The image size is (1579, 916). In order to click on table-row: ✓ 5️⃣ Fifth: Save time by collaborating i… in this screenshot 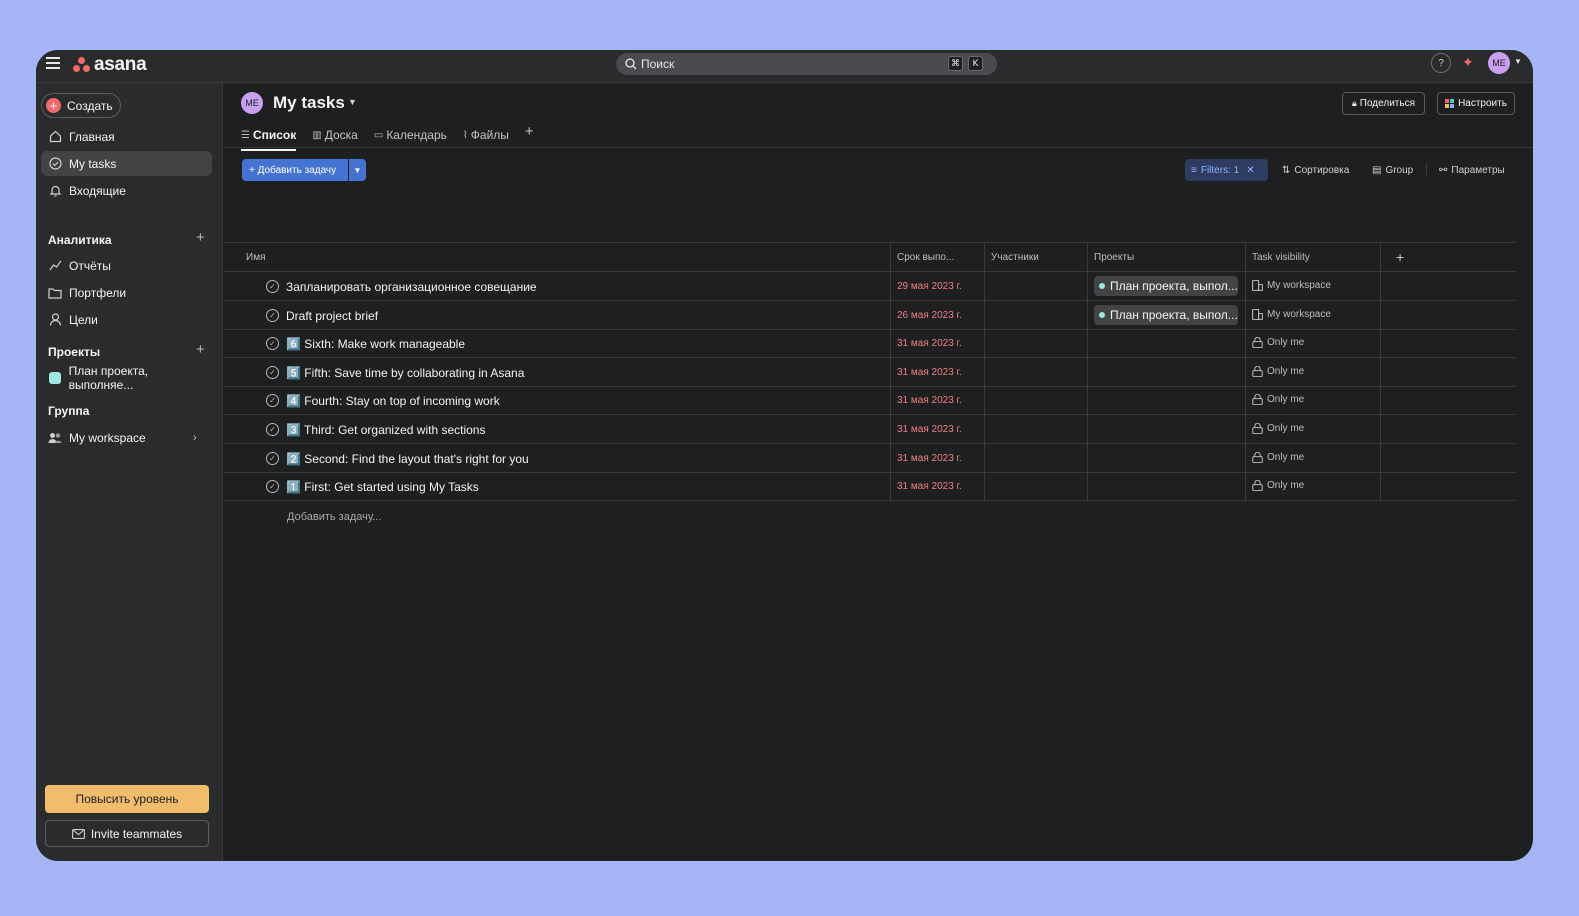, I will do `click(869, 372)`.